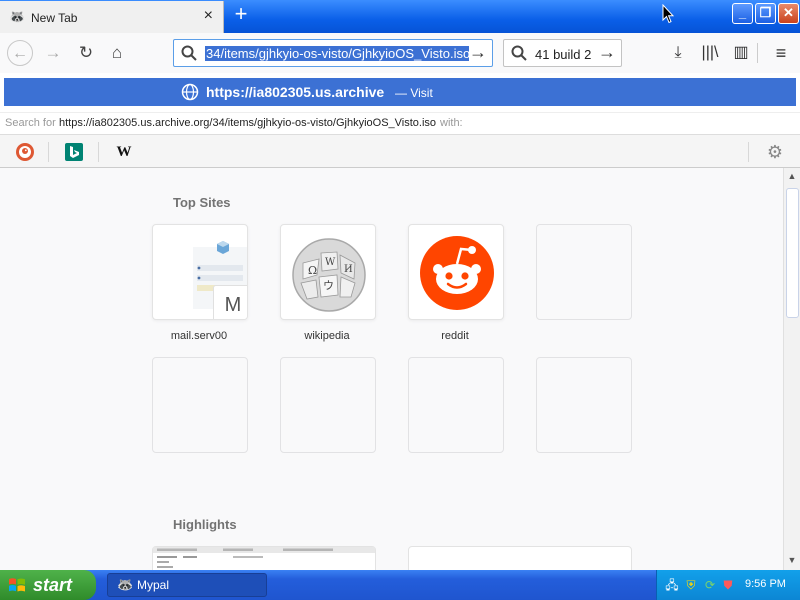  I want to click on scroll-up-icon: ▲, so click(792, 176).